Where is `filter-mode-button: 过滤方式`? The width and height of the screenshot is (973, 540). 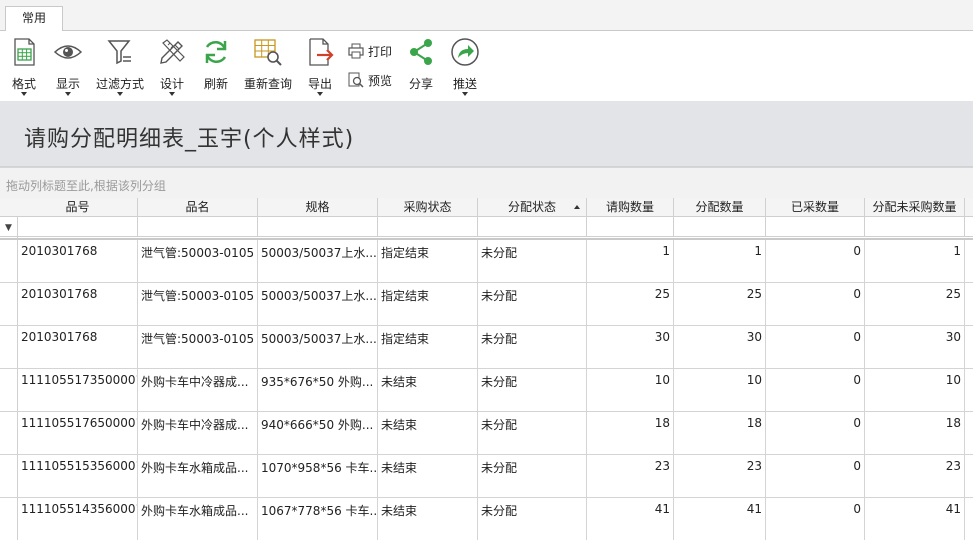 filter-mode-button: 过滤方式 is located at coordinates (120, 67).